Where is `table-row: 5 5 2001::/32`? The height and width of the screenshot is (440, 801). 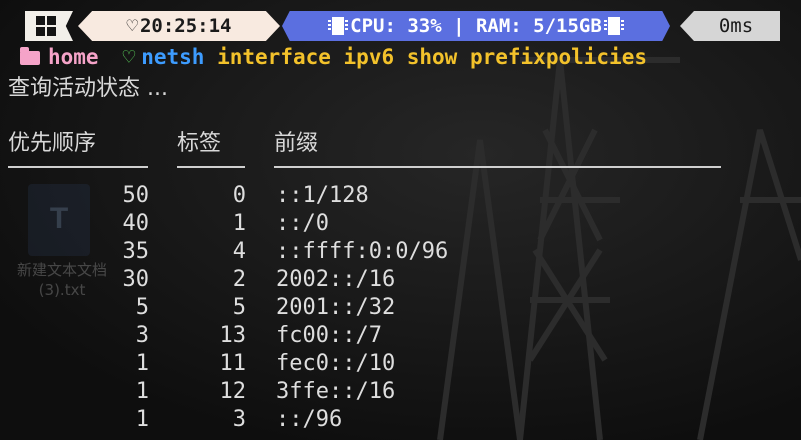
table-row: 5 5 2001::/32 is located at coordinates (400, 308).